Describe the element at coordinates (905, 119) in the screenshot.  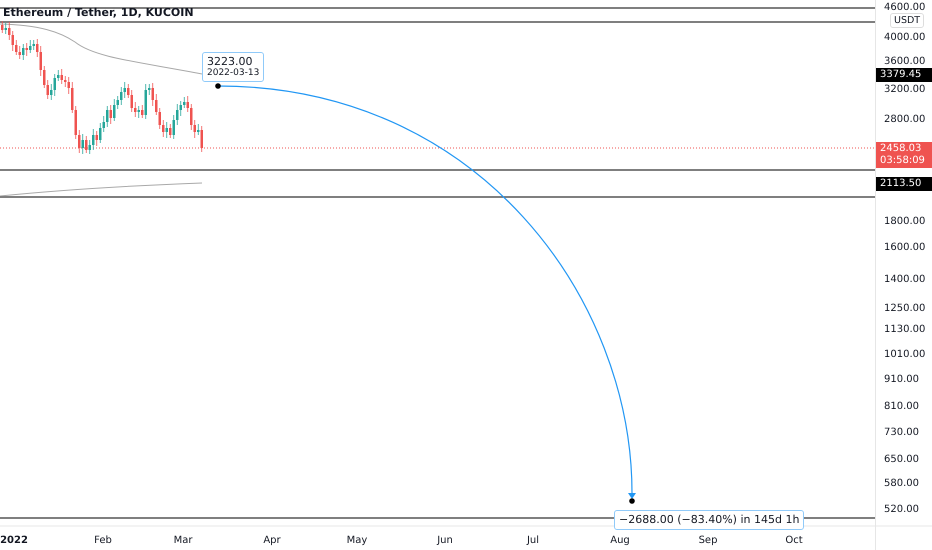
I see `price-axis-label: 2800.00` at that location.